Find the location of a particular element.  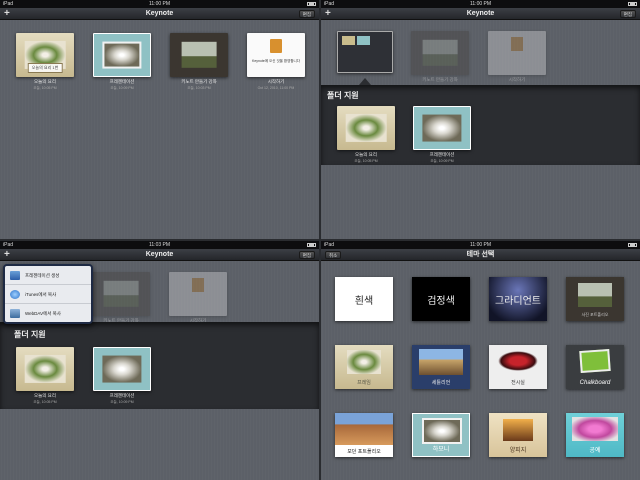

theme-gradient: 그라디언트 is located at coordinates (518, 299).